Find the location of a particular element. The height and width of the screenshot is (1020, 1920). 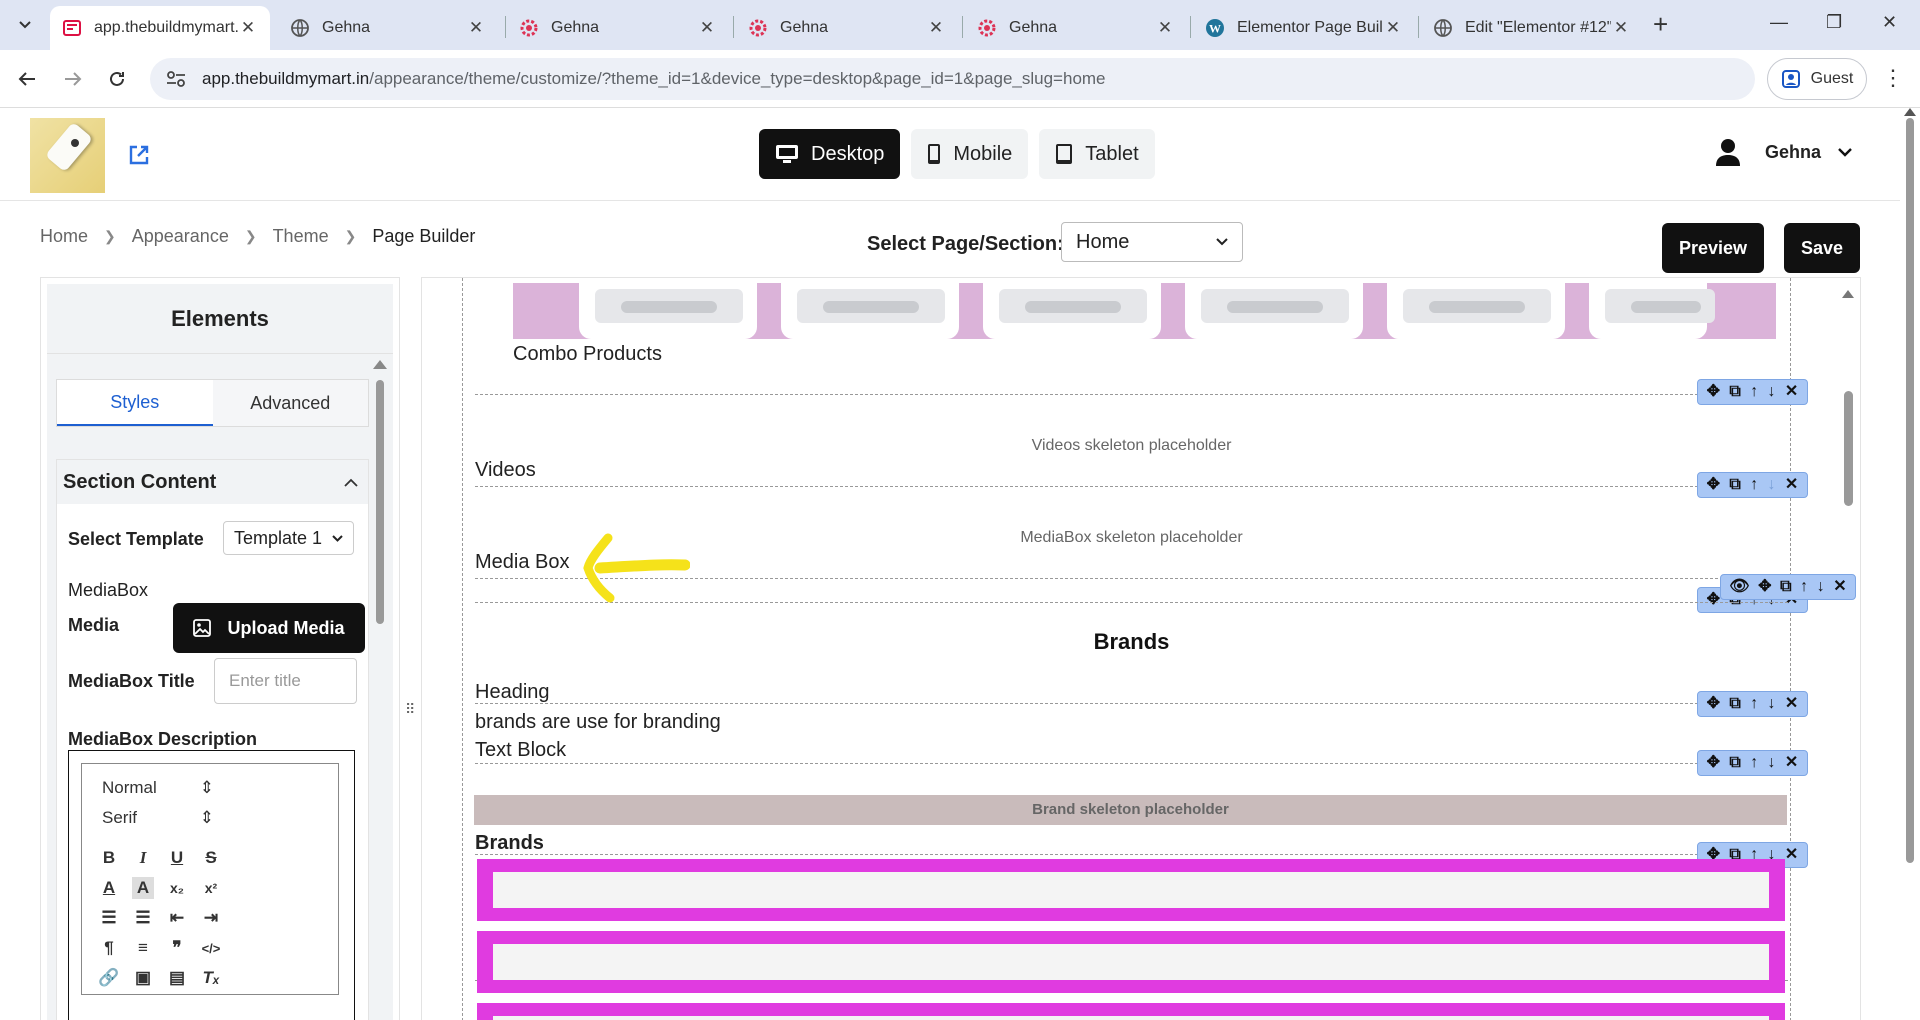

close-window-button: ✕ is located at coordinates (1889, 22).